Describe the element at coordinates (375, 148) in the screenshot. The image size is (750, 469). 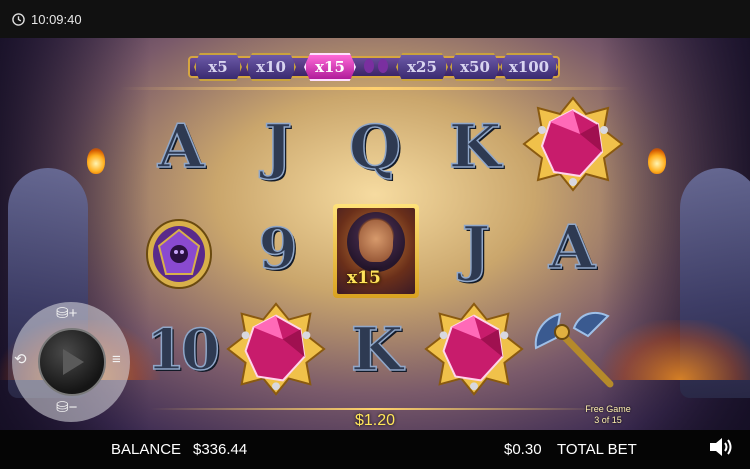
I see `symbol-q: Q` at that location.